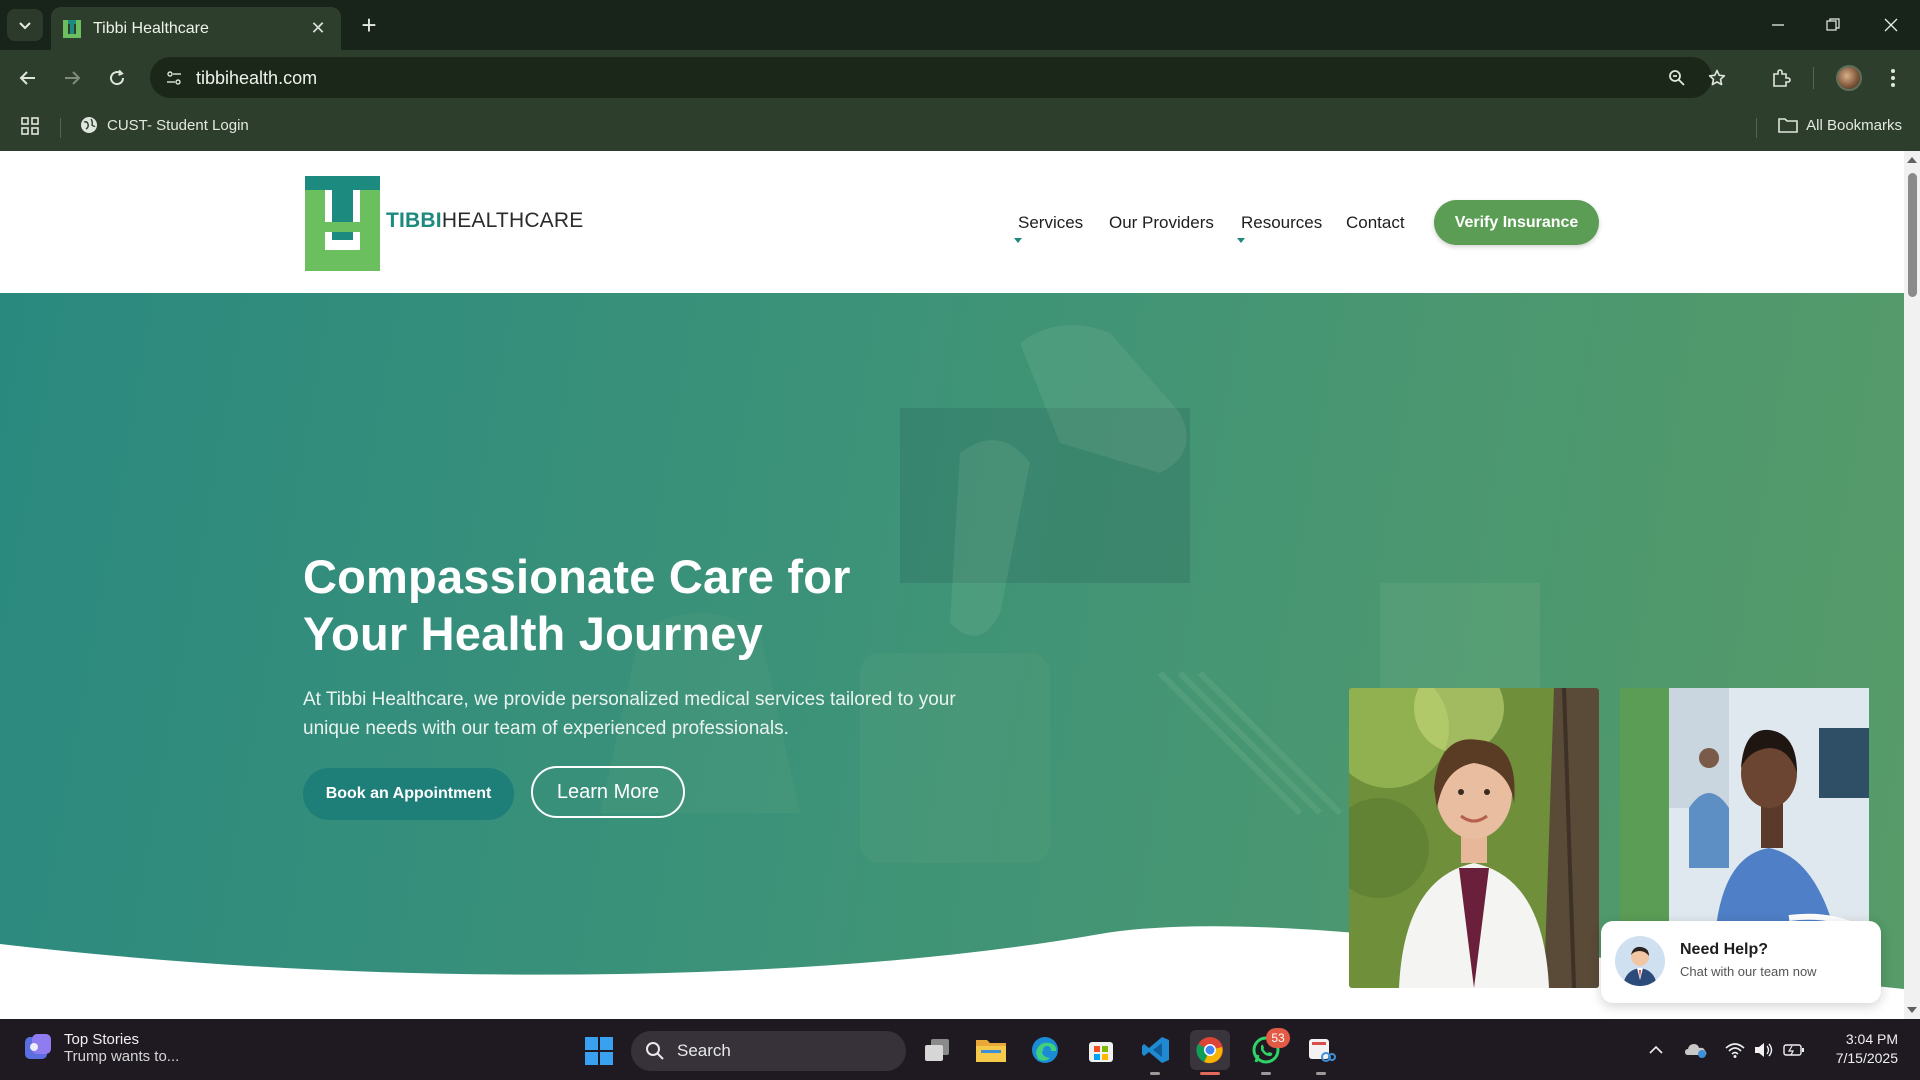 This screenshot has height=1080, width=1920. Describe the element at coordinates (1724, 949) in the screenshot. I see `help-widget-title: Need Help?` at that location.